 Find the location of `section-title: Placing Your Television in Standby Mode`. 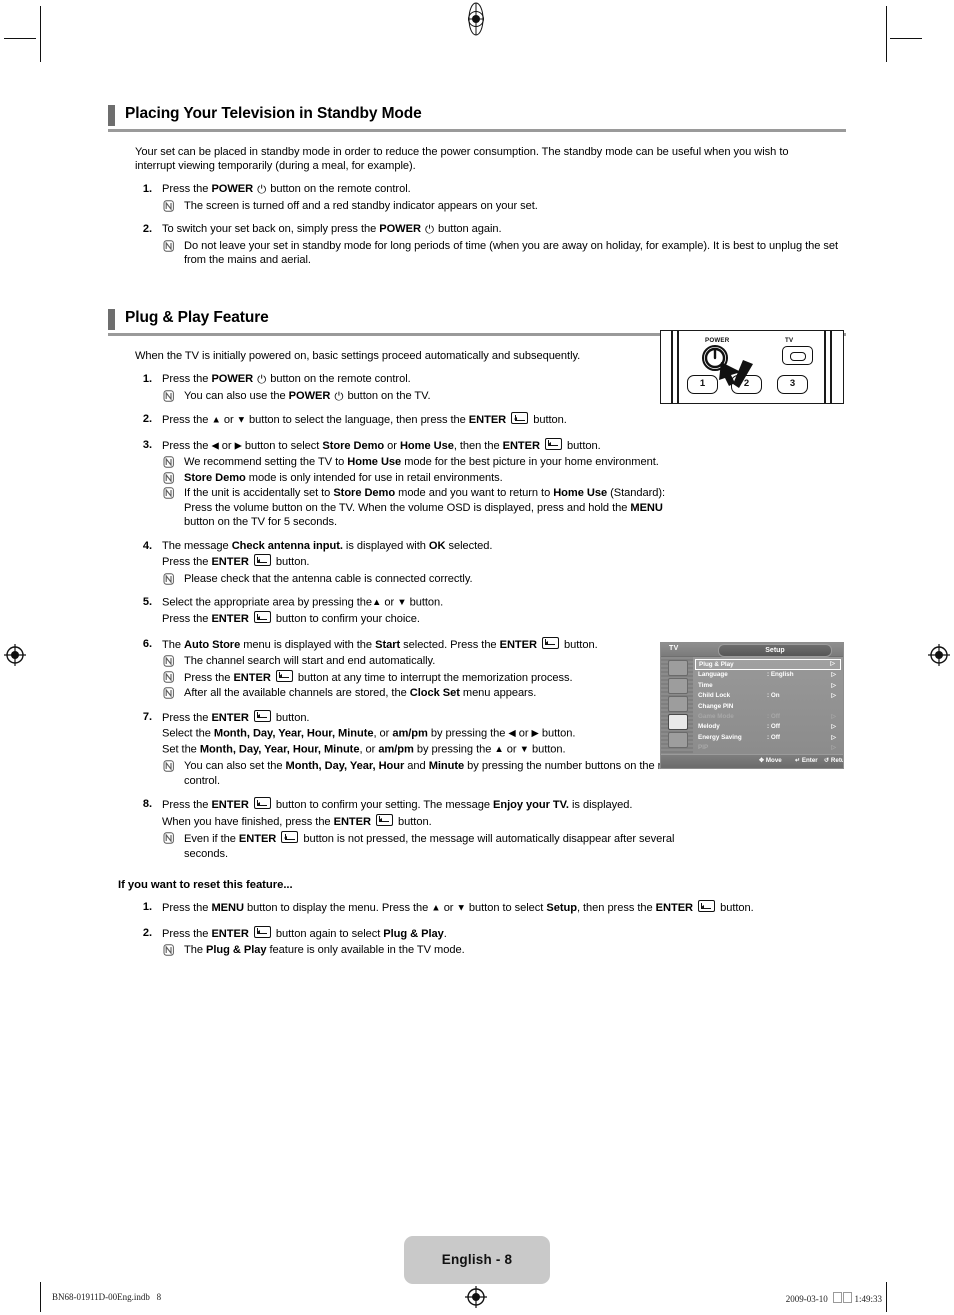

section-title: Placing Your Television in Standby Mode is located at coordinates (273, 113).